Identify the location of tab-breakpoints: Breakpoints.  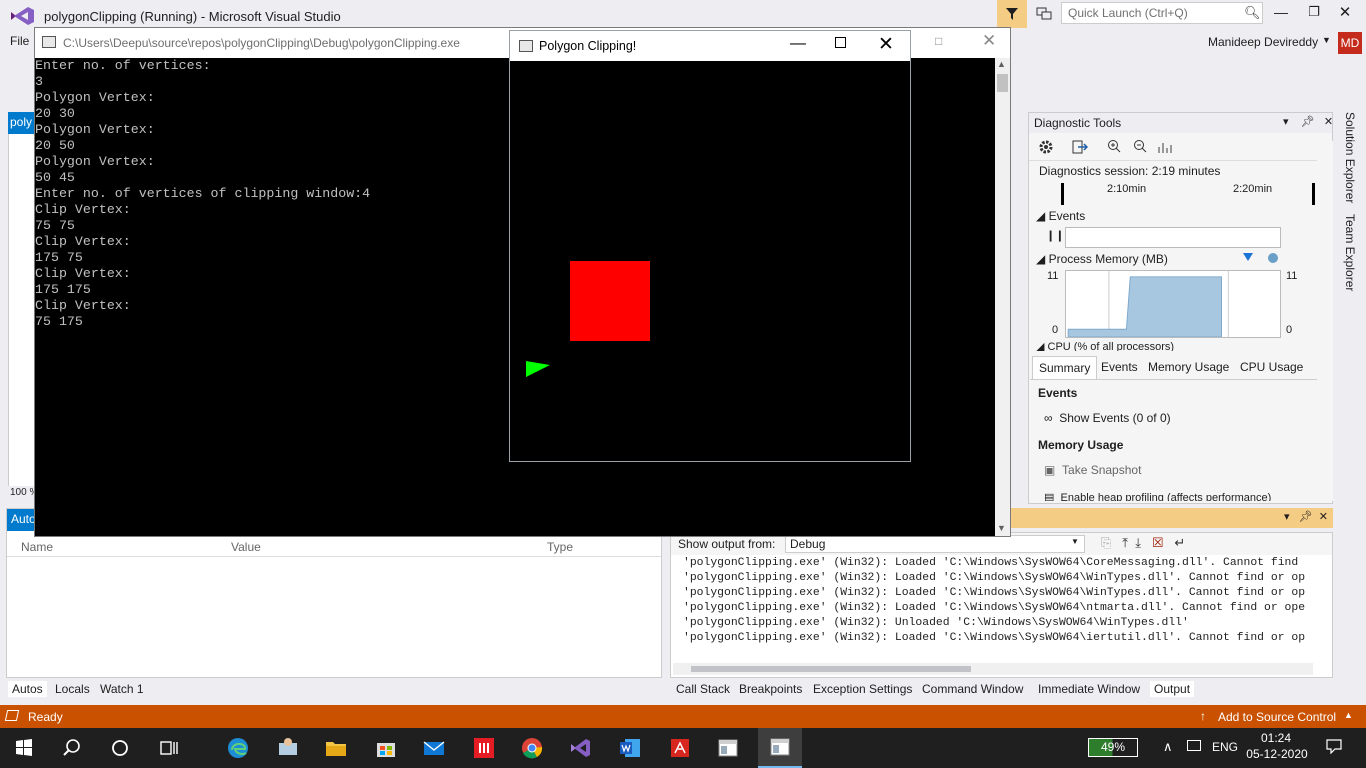
(770, 689).